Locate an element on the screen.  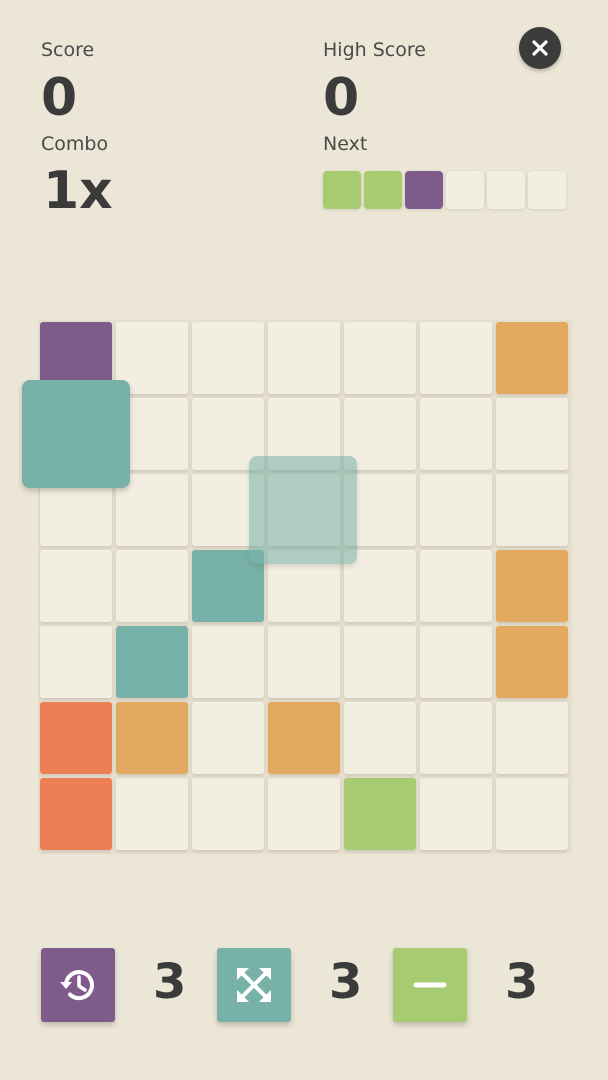
remove-count: 3 is located at coordinates (522, 982).